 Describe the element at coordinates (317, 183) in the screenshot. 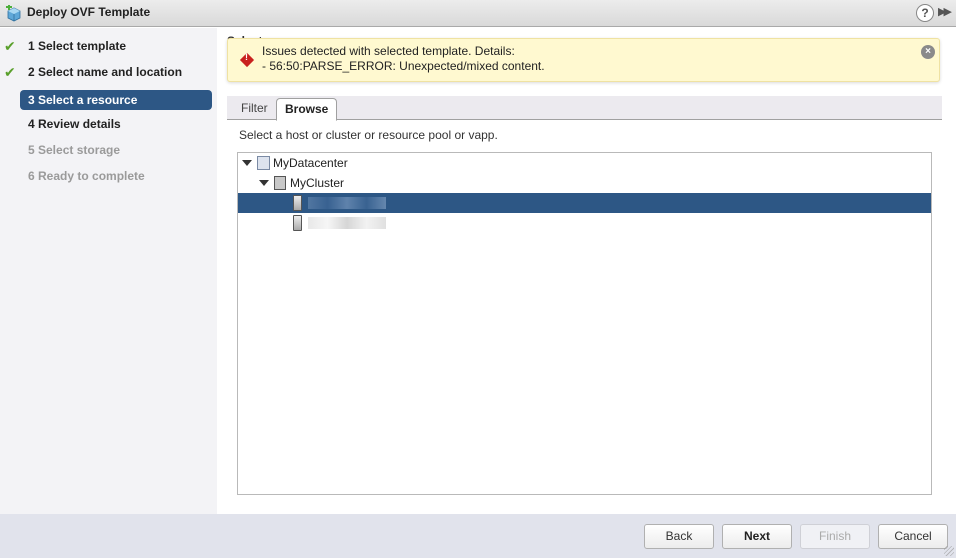

I see `cluster-label: MyCluster` at that location.